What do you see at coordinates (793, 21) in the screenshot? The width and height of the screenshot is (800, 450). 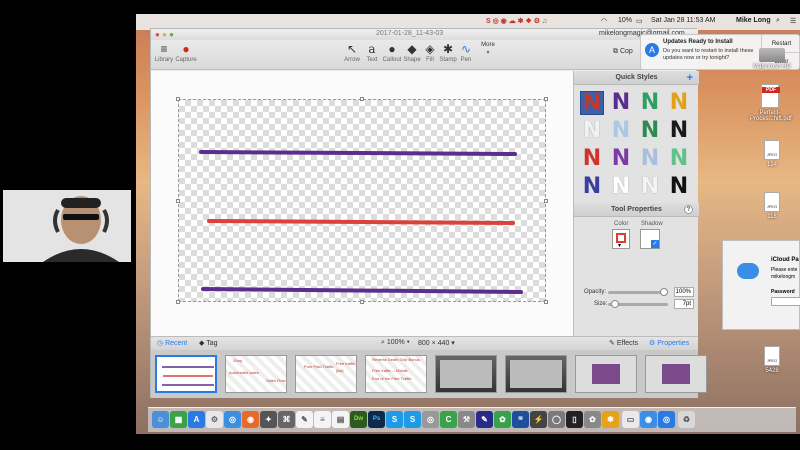 I see `notification-center-icon: ☰` at bounding box center [793, 21].